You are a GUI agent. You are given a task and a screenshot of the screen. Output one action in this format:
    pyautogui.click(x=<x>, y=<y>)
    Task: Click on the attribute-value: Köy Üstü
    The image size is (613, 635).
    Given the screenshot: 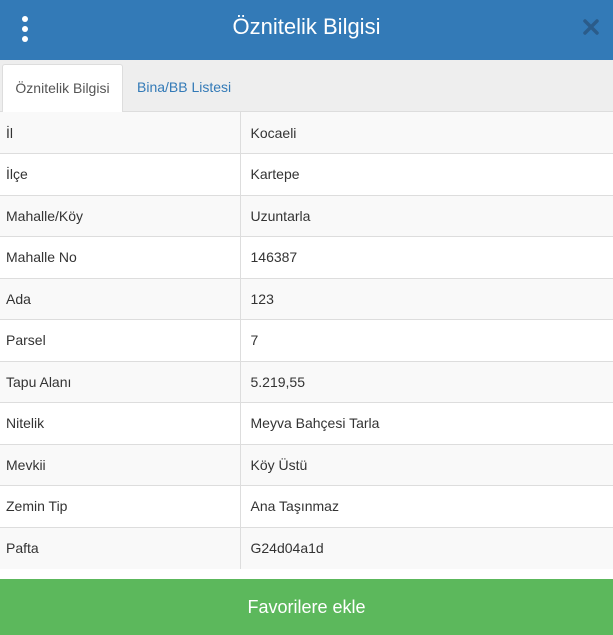 What is the action you would take?
    pyautogui.click(x=426, y=464)
    